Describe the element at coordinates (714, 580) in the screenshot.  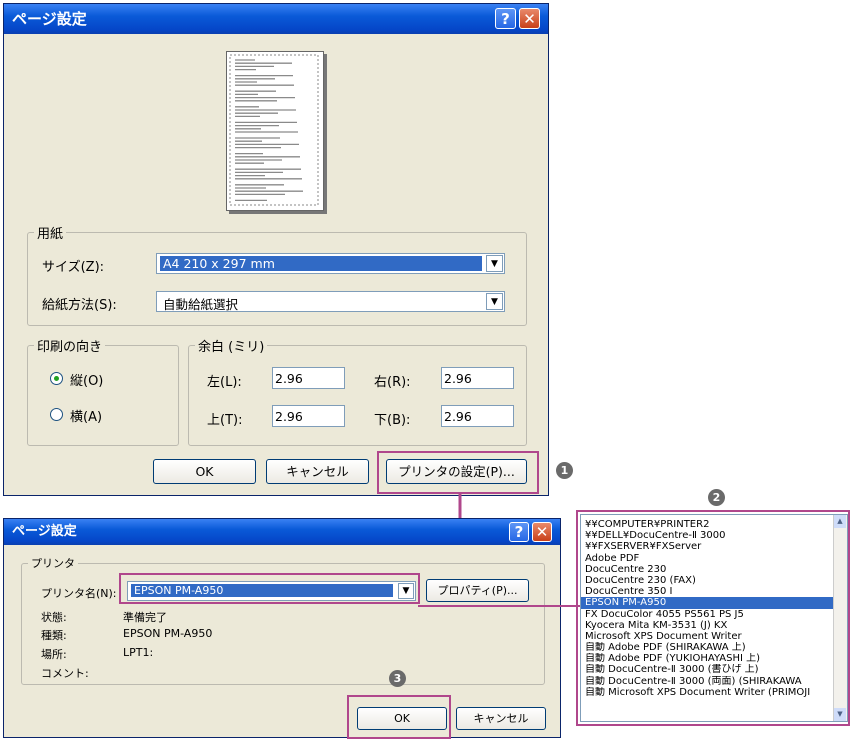
I see `printer-list-item: DocuCentre 230 (FAX)` at that location.